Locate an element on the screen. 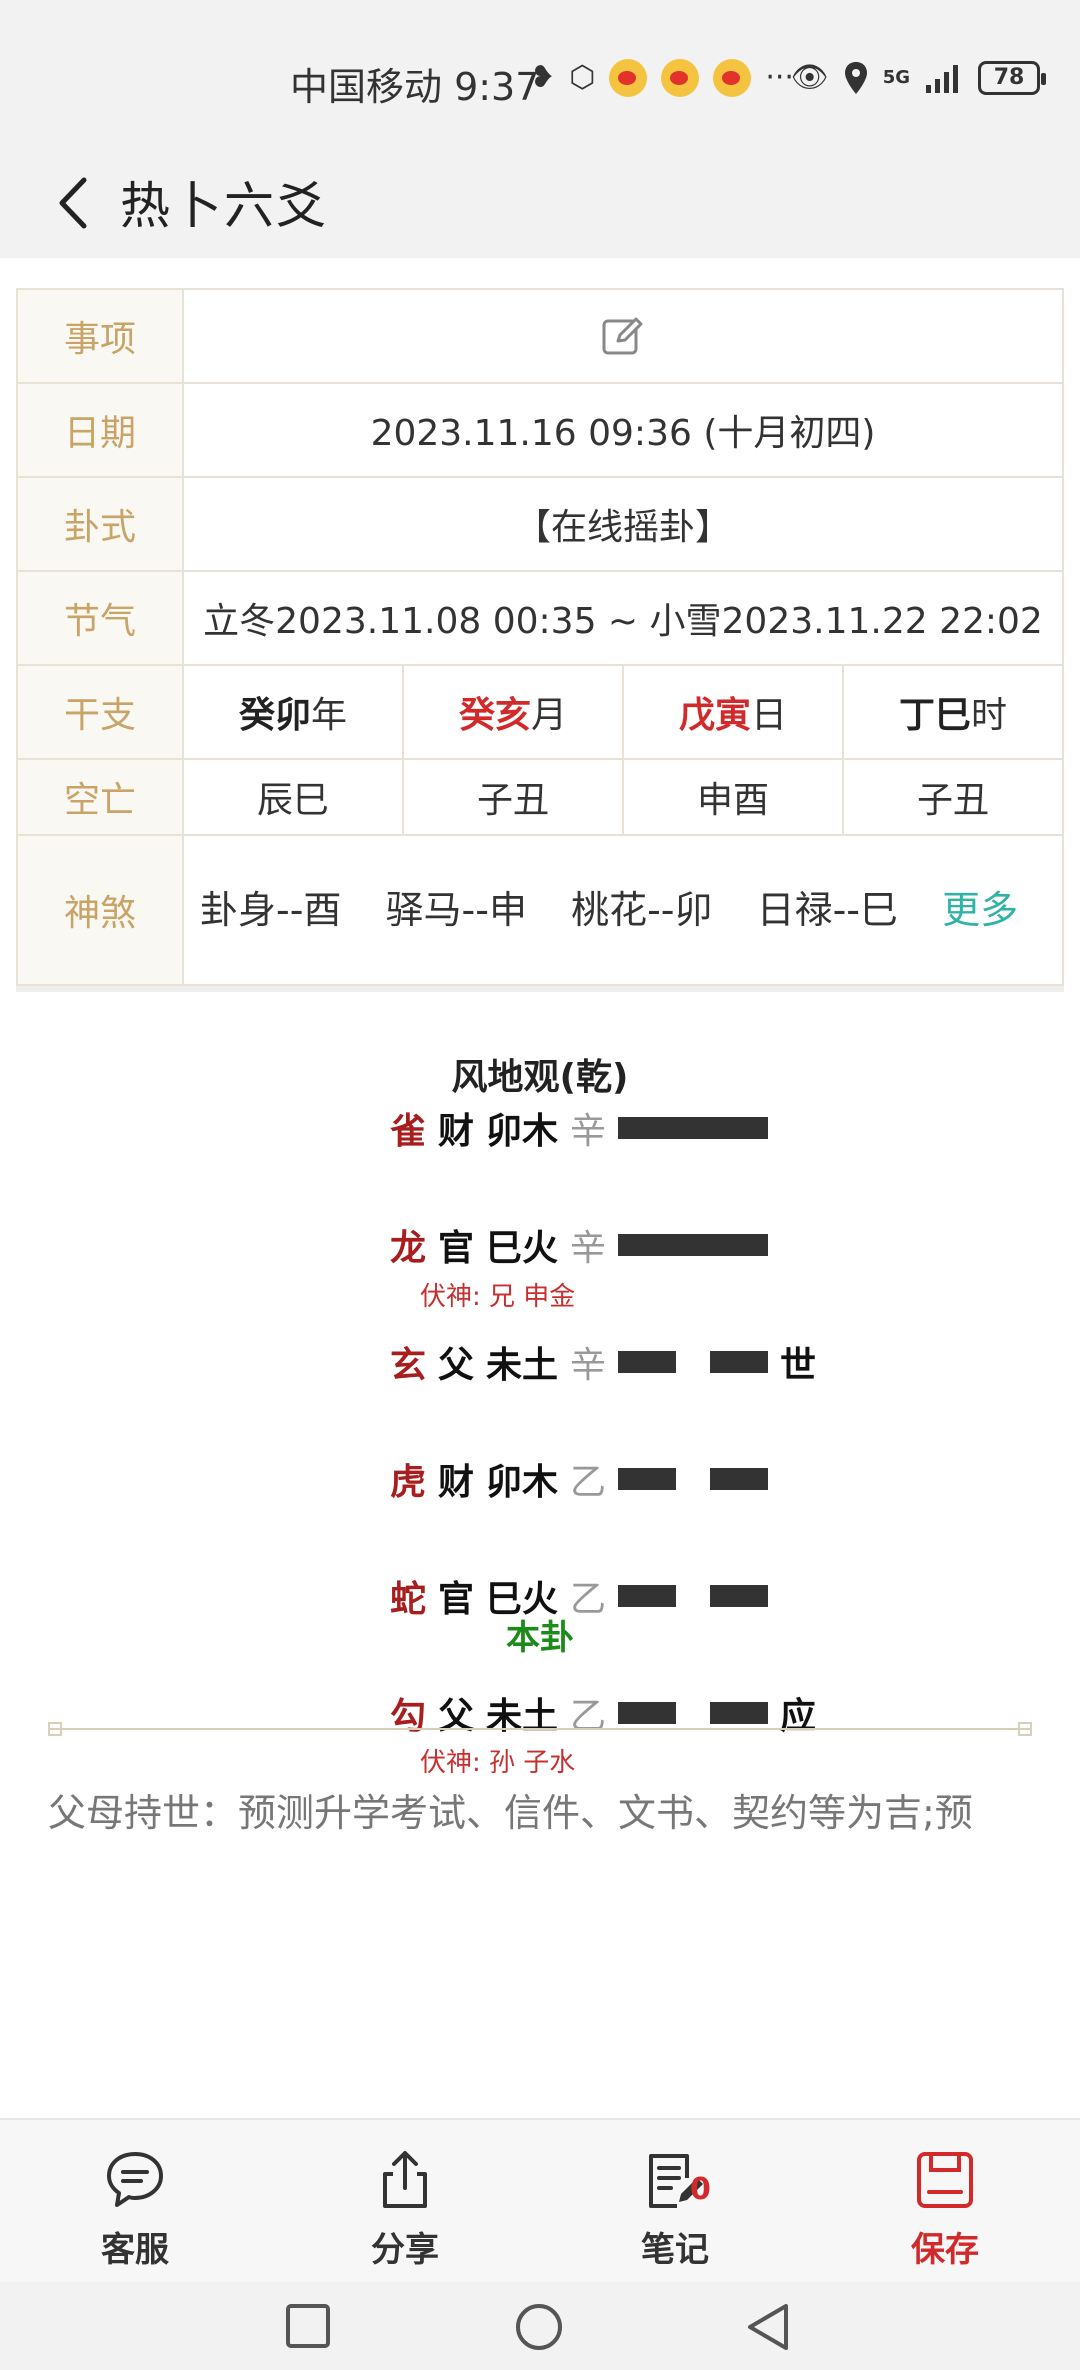 This screenshot has width=1080, height=2370. hexagon-icon: ⬡ is located at coordinates (582, 77).